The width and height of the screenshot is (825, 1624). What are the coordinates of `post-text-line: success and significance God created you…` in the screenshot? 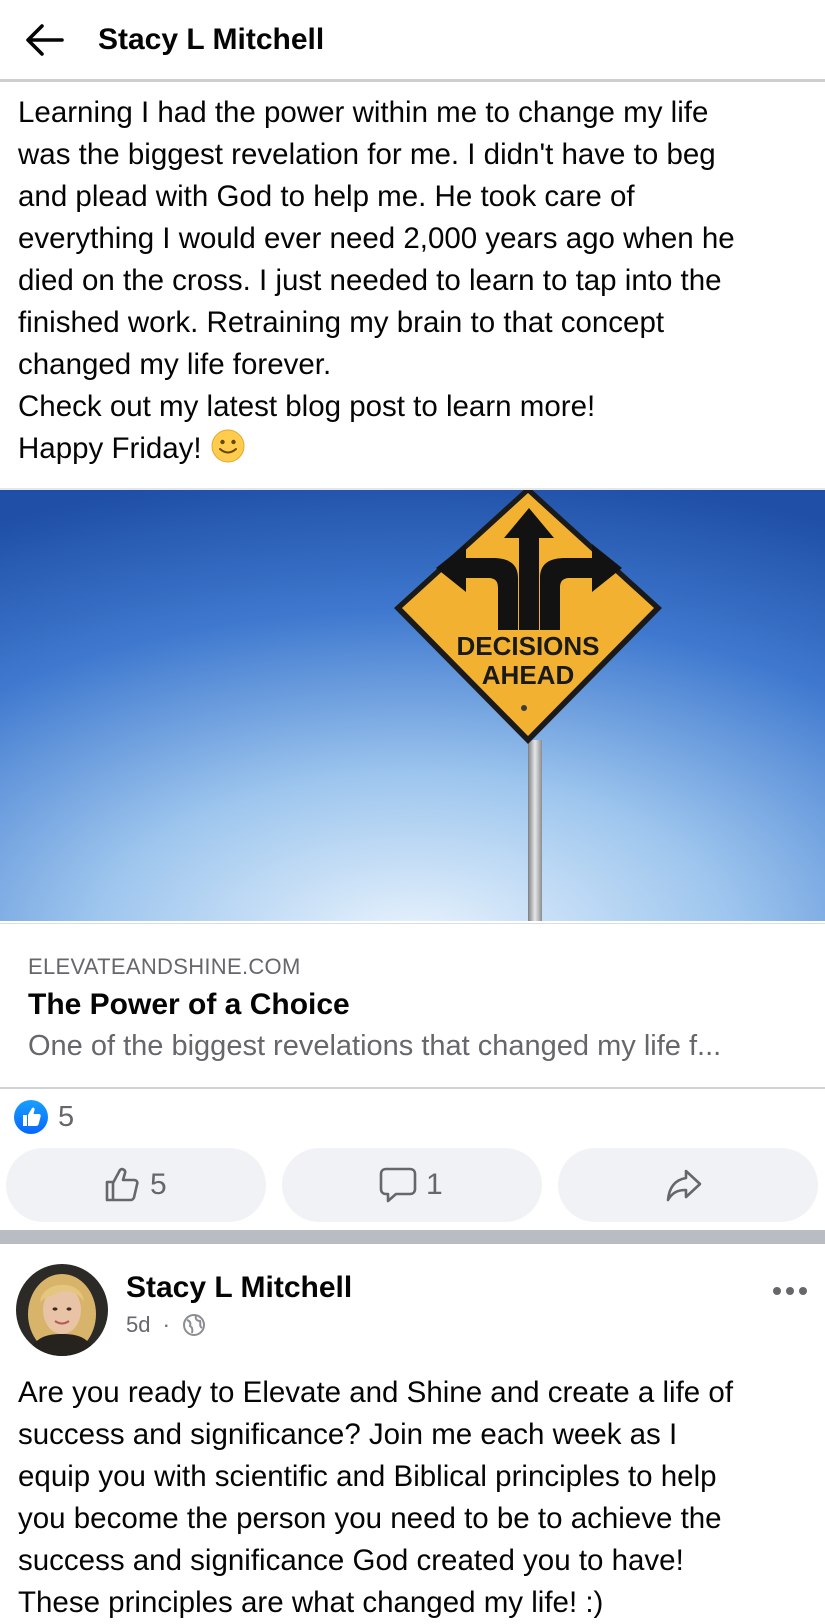 It's located at (351, 1560).